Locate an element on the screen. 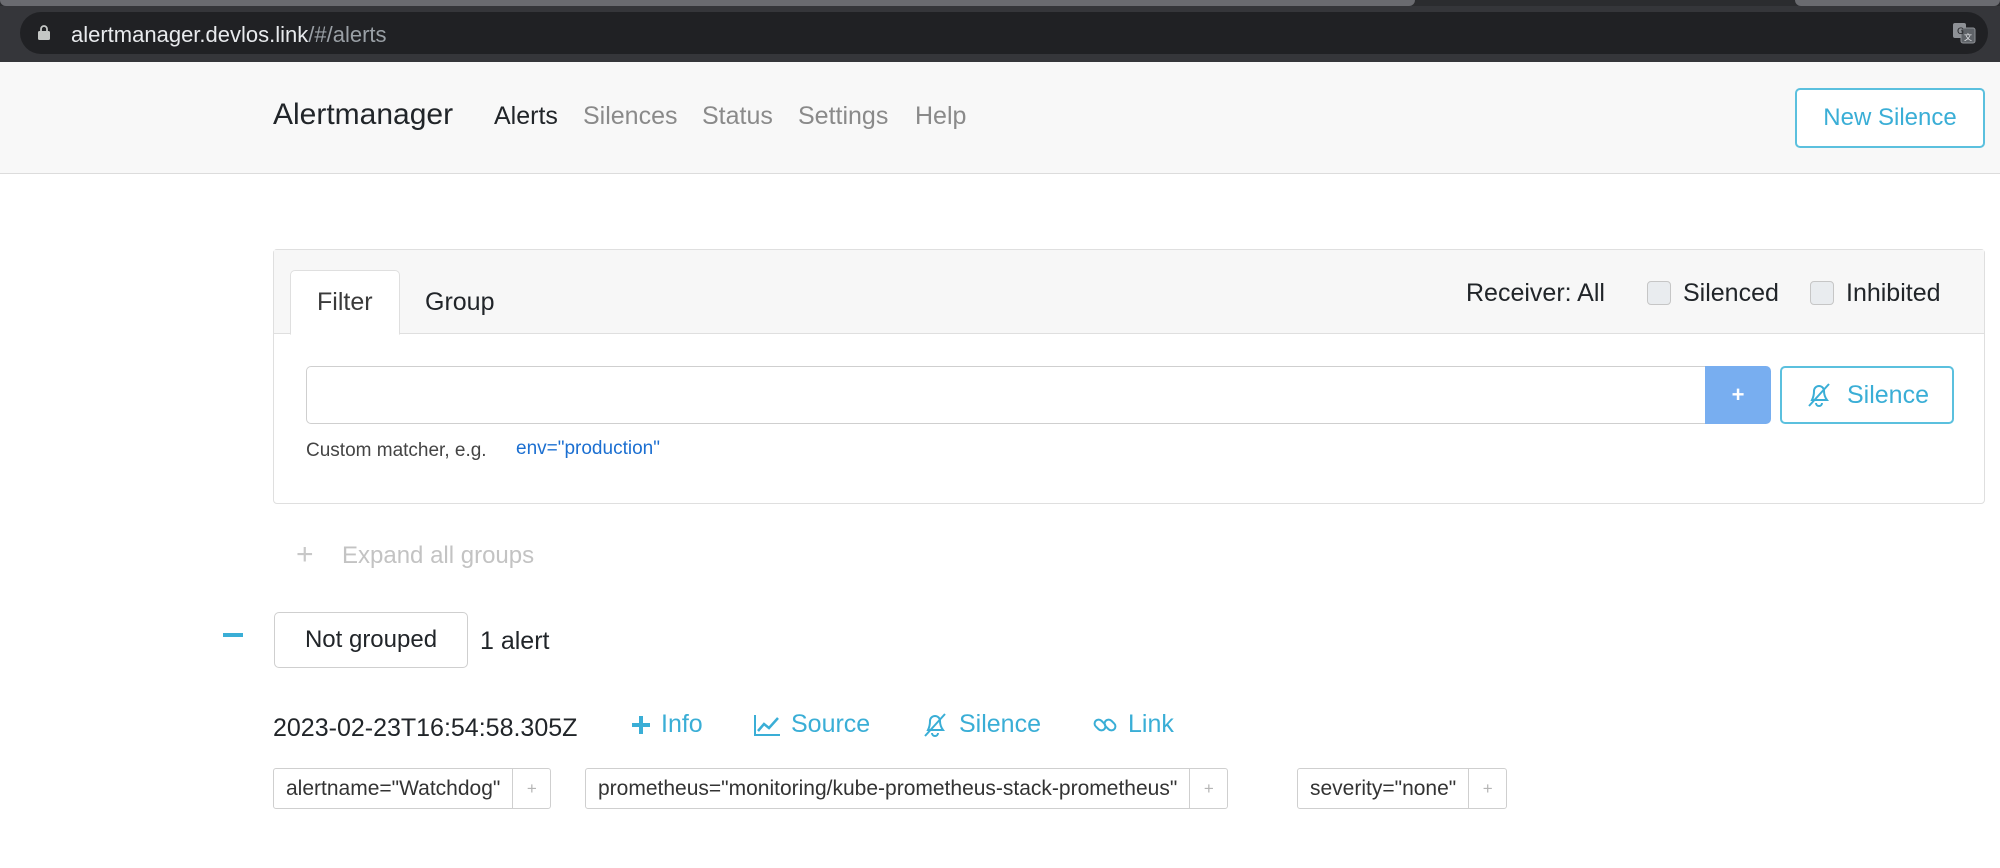 This screenshot has width=2000, height=868. alert-info-label: Info is located at coordinates (682, 724).